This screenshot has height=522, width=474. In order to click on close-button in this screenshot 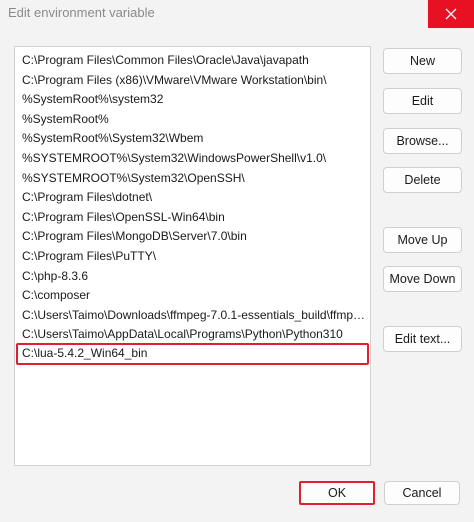, I will do `click(451, 14)`.